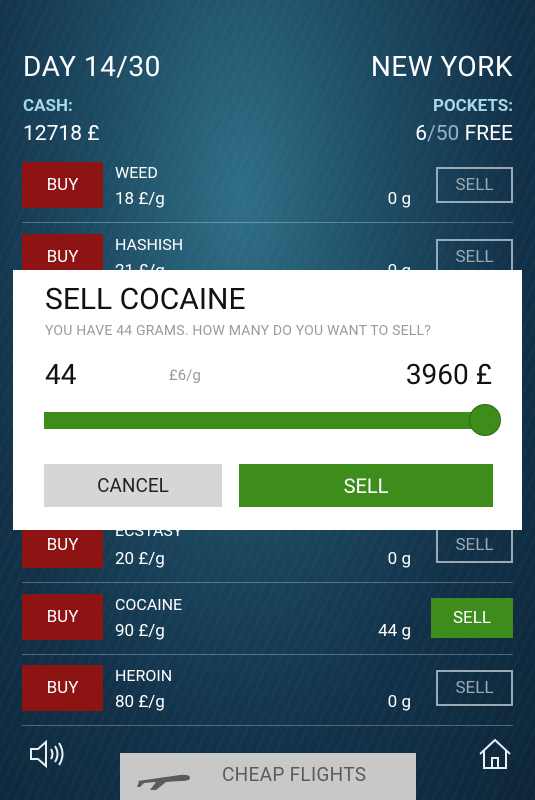 This screenshot has height=800, width=535. Describe the element at coordinates (62, 617) in the screenshot. I see `buy-button-cocaine: BUY` at that location.